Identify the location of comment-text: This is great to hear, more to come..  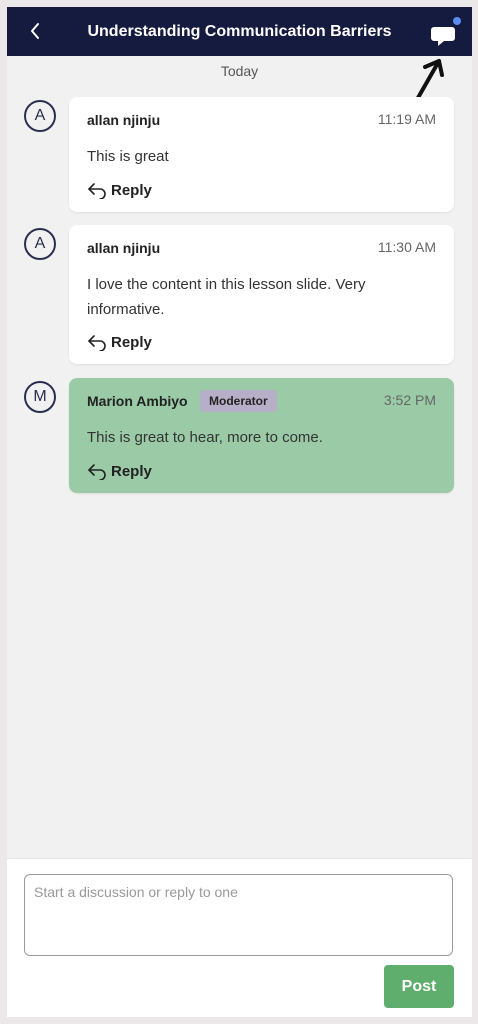
(205, 437).